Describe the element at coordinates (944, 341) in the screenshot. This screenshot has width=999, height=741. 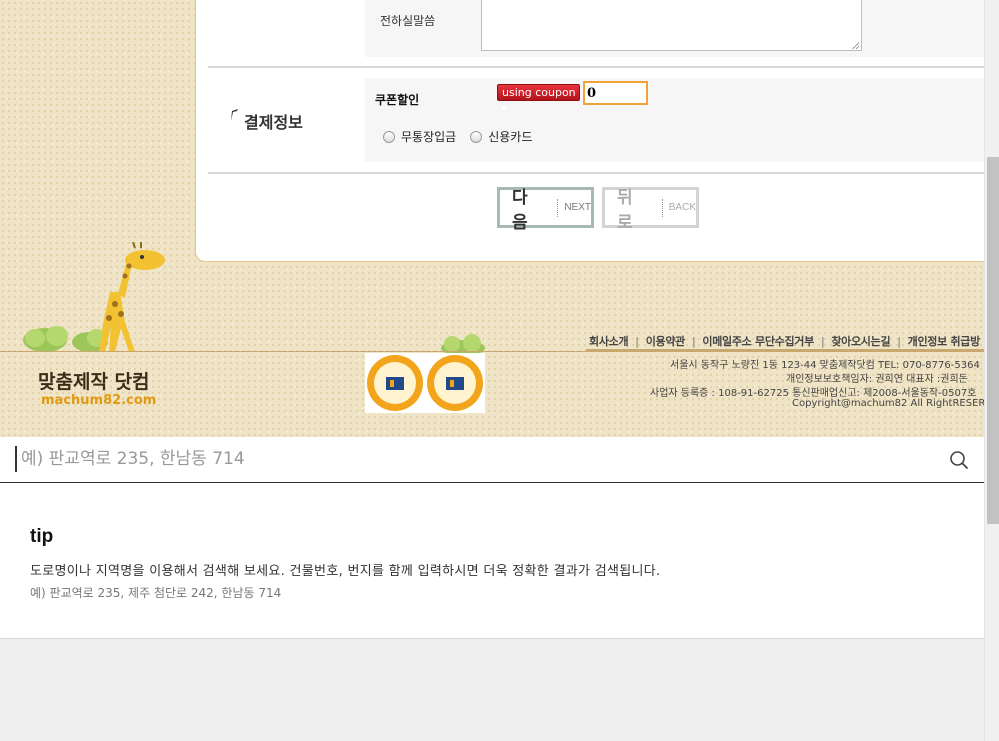
I see `footer-link-privacy: 개인정보 취급방` at that location.